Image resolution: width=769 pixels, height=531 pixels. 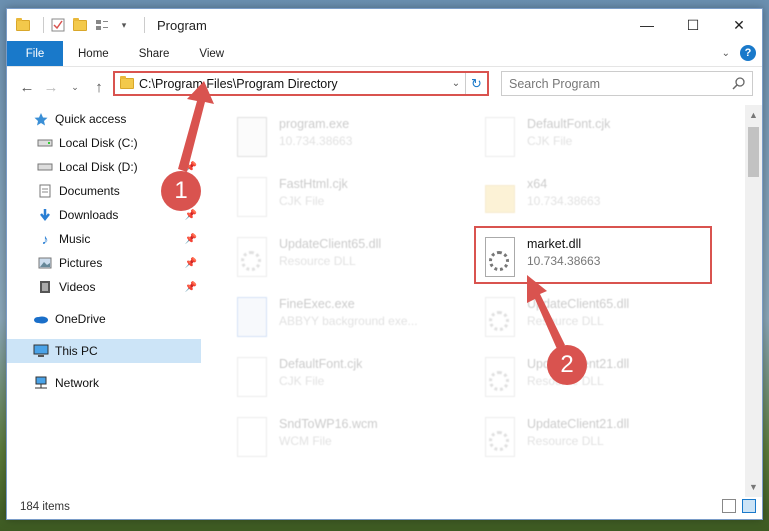 I want to click on step-badge-2: 2, so click(x=567, y=365).